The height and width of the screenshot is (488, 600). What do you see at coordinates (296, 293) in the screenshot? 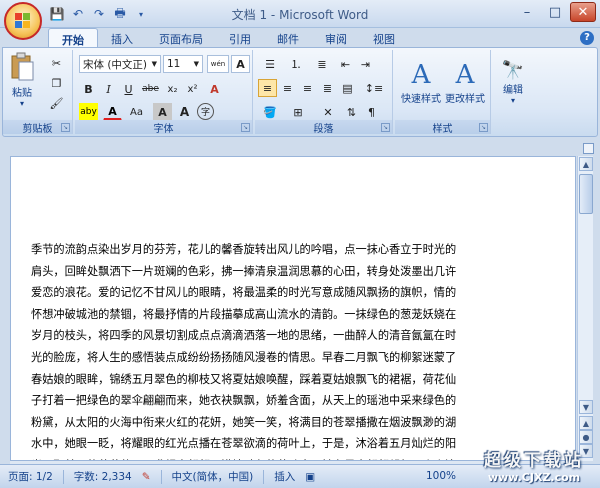
I see `document-line: 爱恋的浪花。爱的记忆不甘风儿的眼睛，将最温柔的时光写意成随风飘扬的旗帜，情的` at bounding box center [296, 293].